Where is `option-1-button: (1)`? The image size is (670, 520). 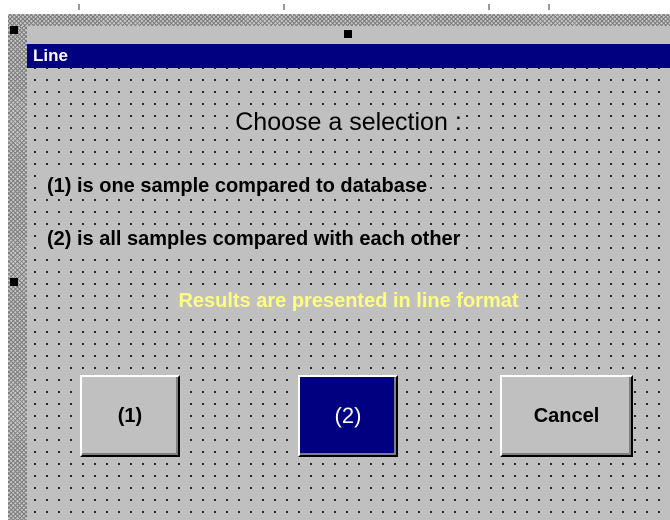 option-1-button: (1) is located at coordinates (130, 416).